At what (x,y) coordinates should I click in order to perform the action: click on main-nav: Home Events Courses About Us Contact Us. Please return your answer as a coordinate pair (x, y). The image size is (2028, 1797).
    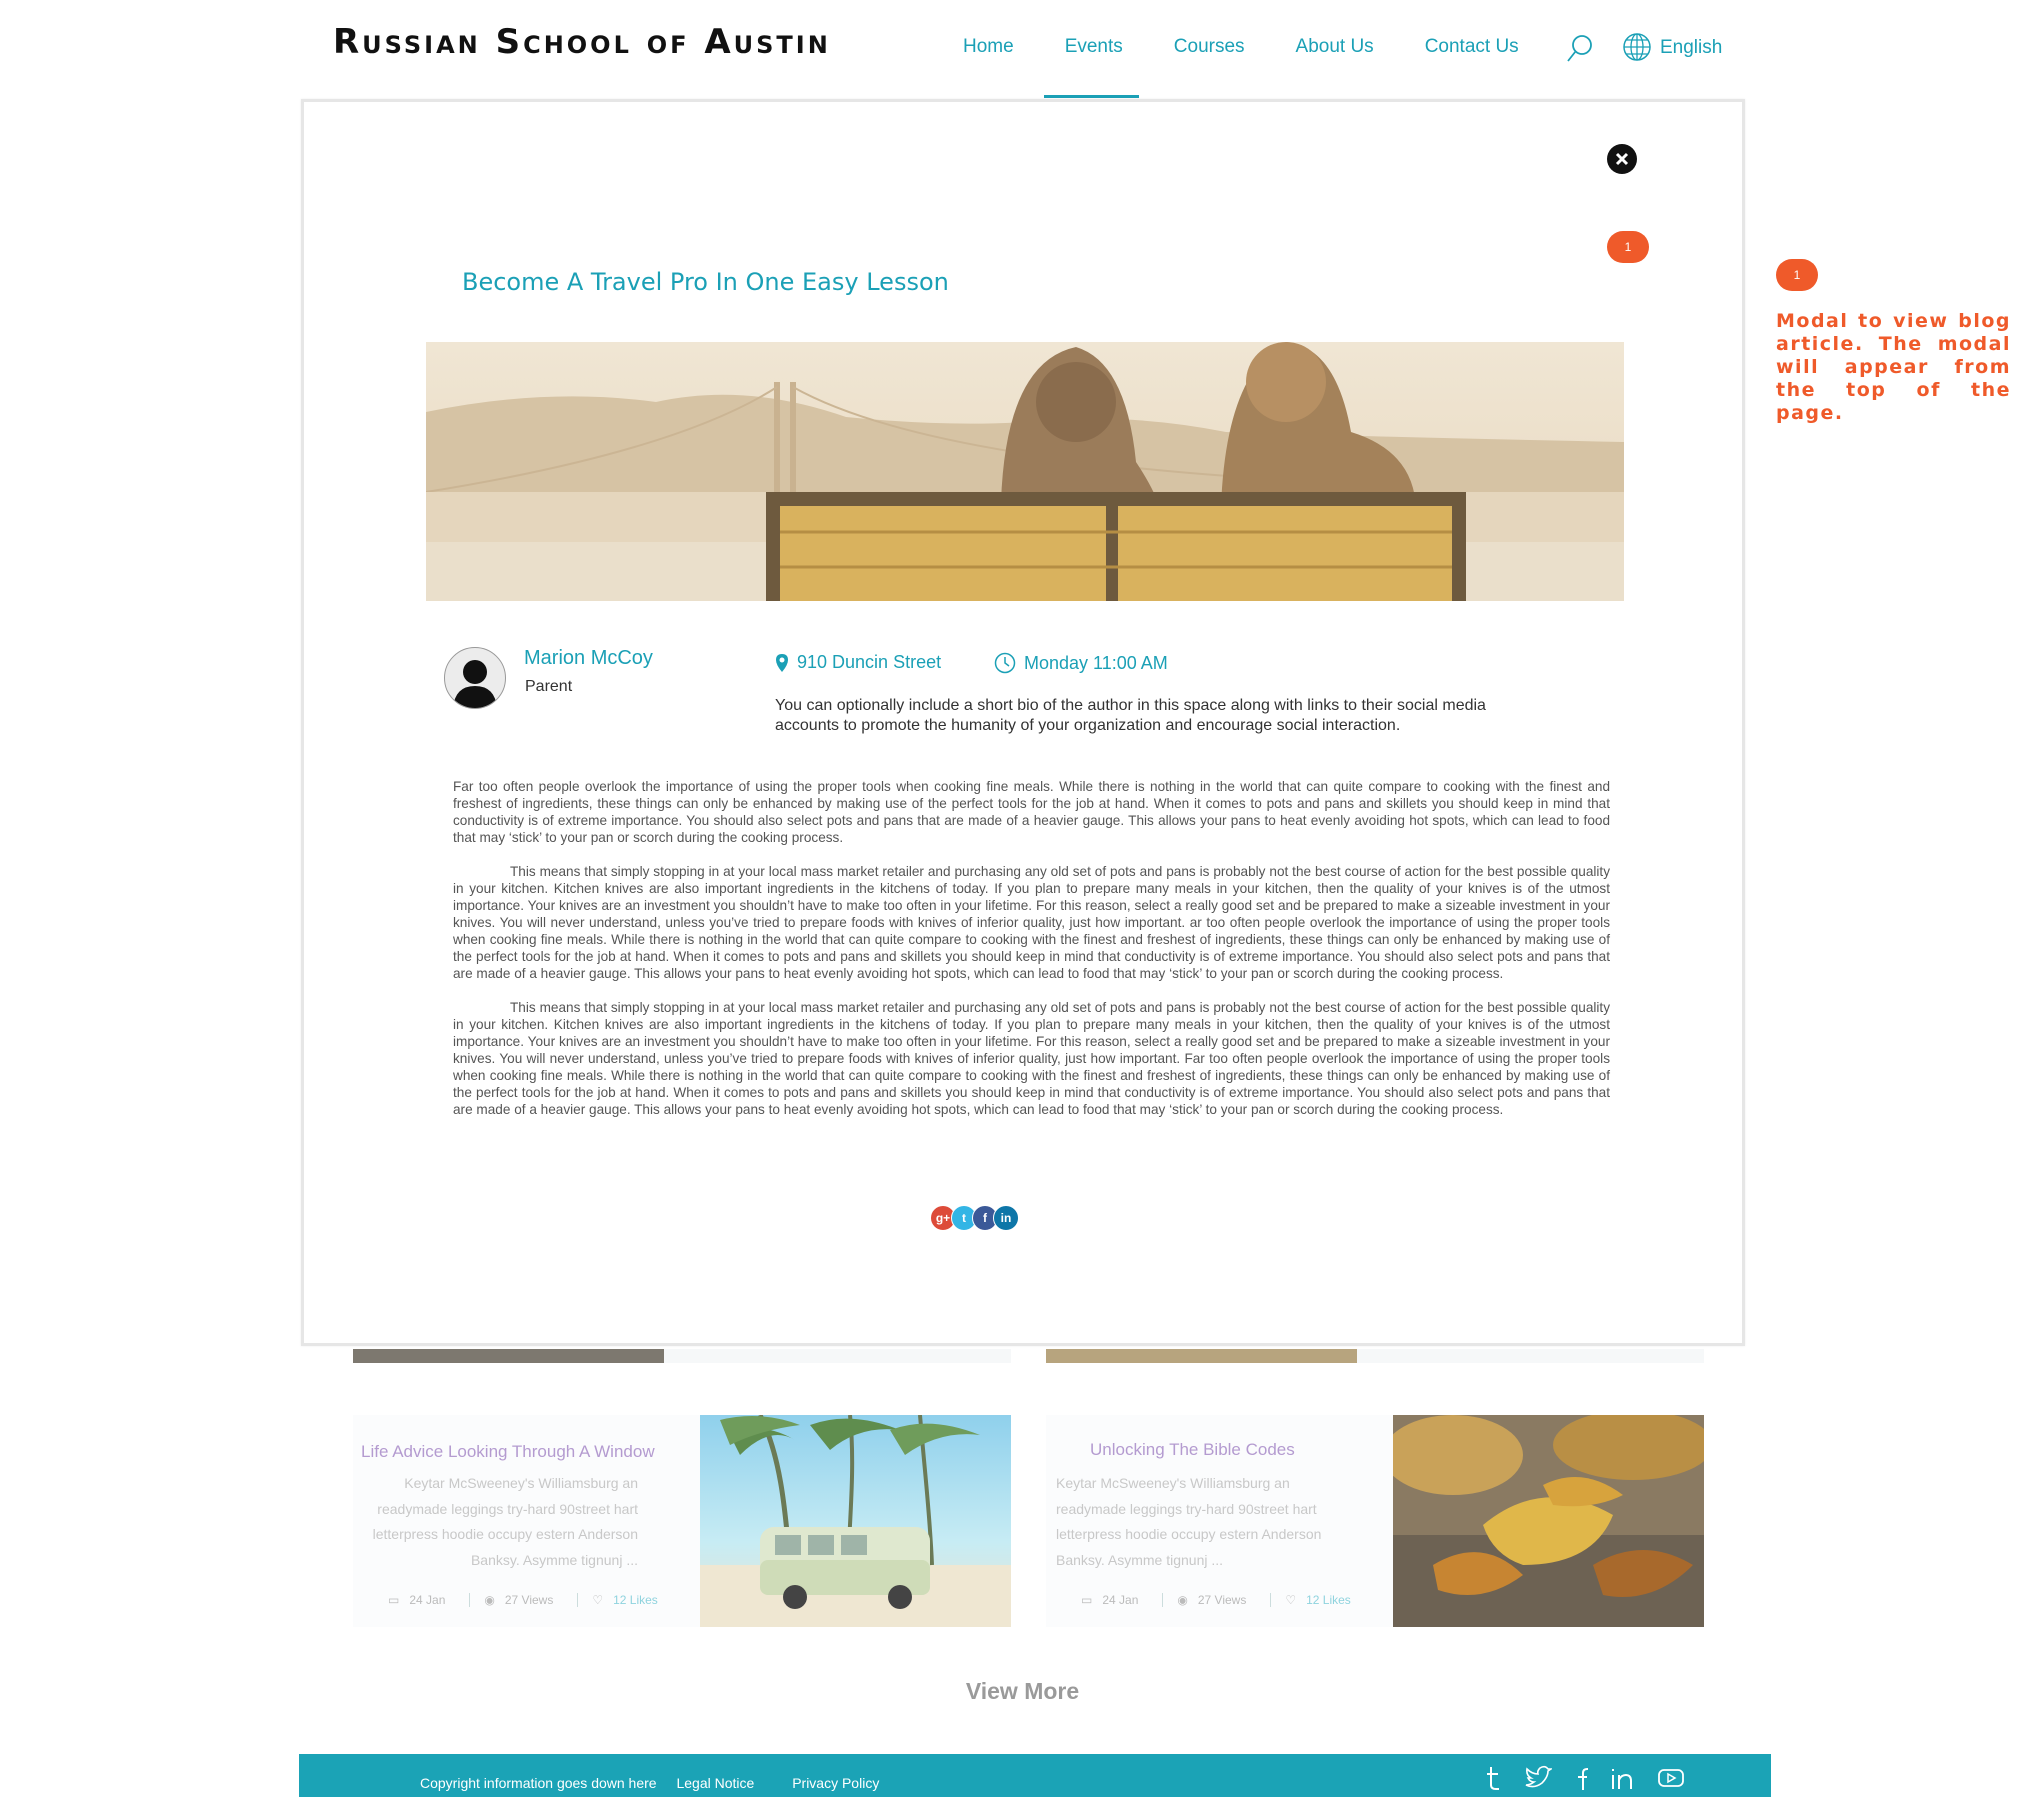
    Looking at the image, I should click on (1266, 67).